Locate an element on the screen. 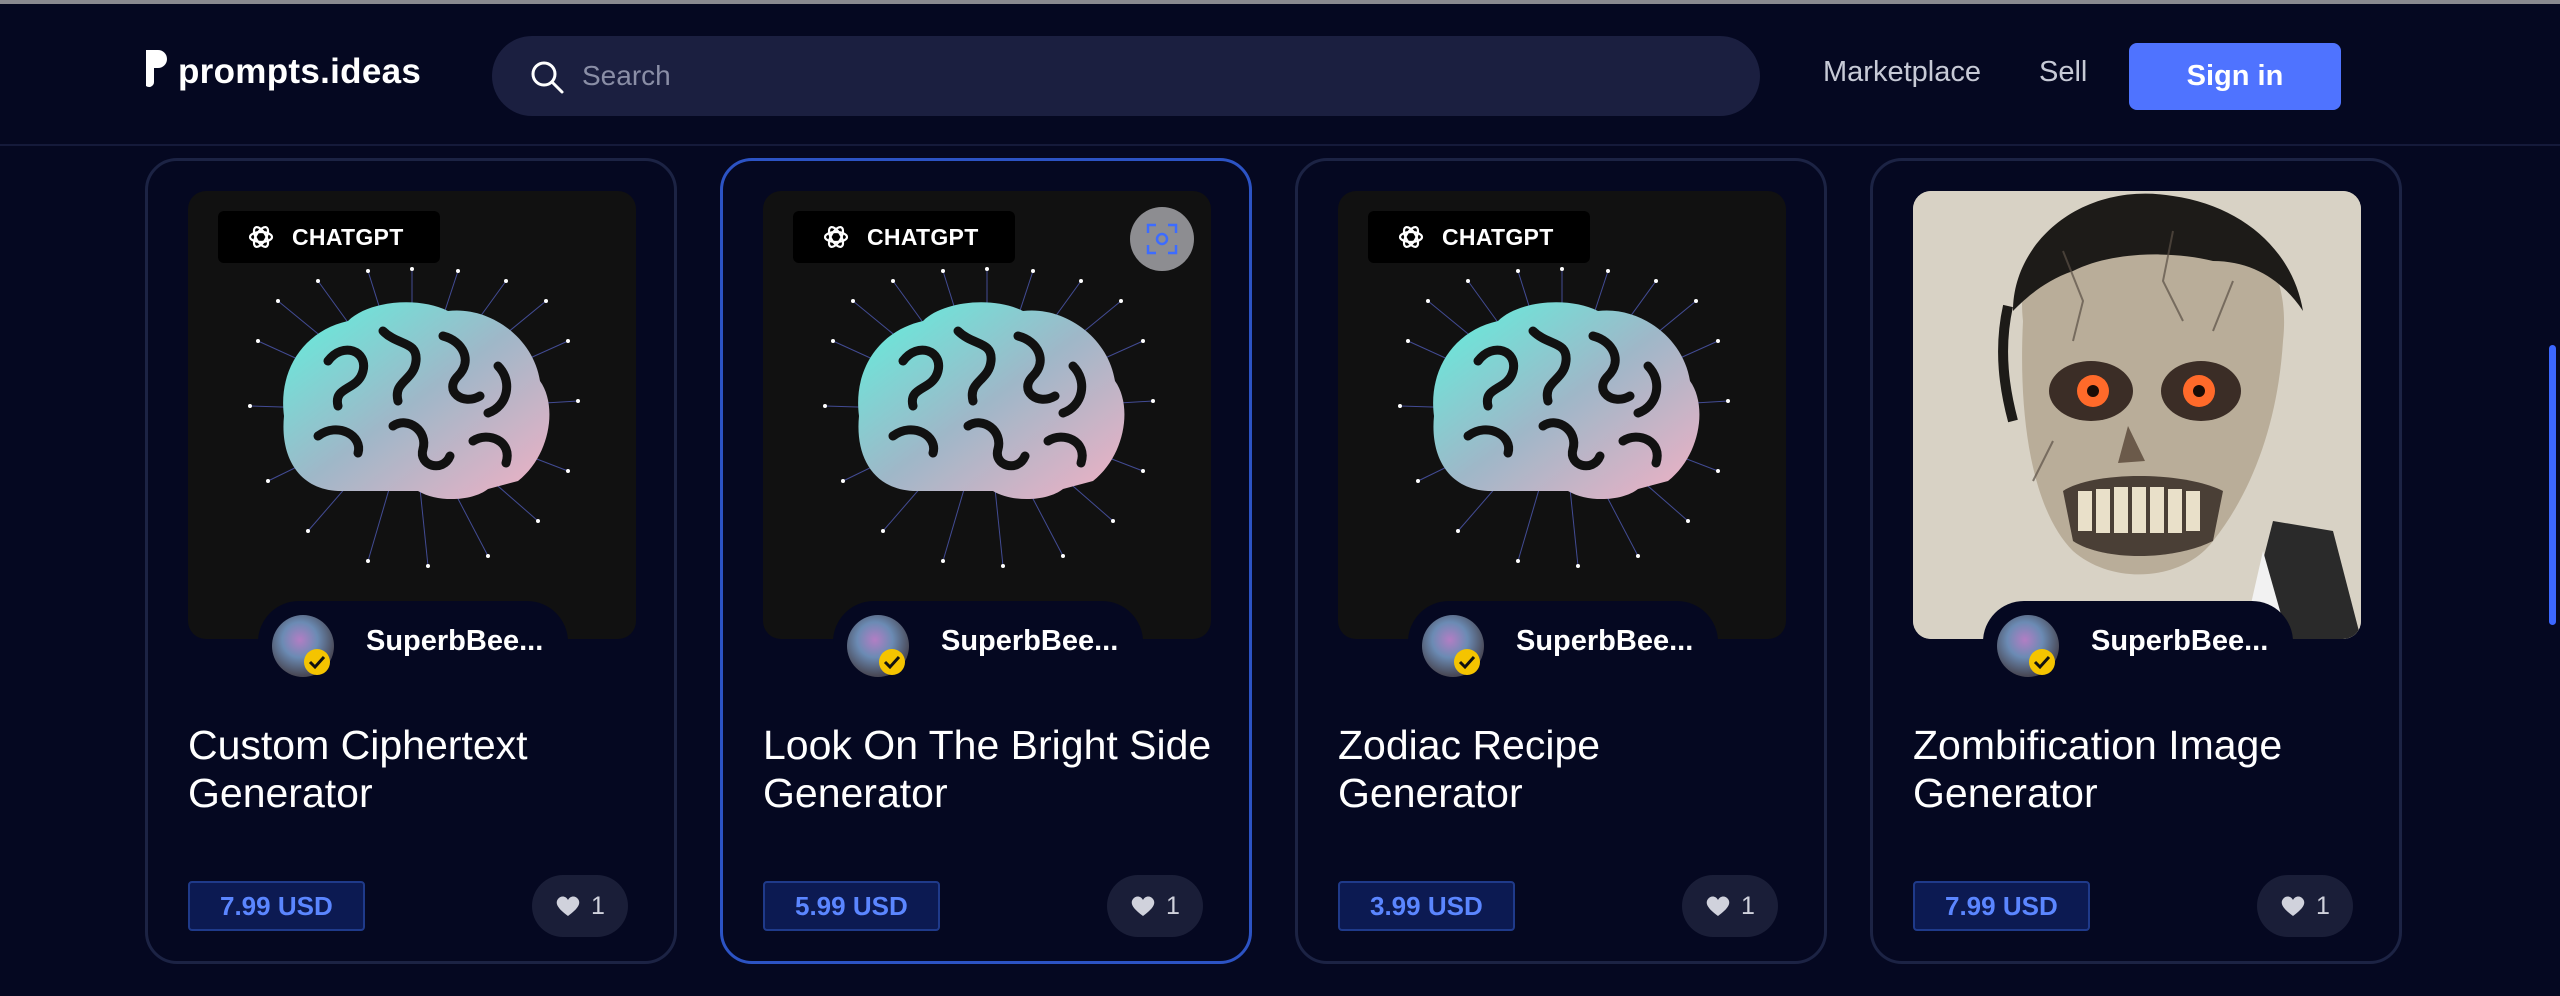  search-icon is located at coordinates (547, 77).